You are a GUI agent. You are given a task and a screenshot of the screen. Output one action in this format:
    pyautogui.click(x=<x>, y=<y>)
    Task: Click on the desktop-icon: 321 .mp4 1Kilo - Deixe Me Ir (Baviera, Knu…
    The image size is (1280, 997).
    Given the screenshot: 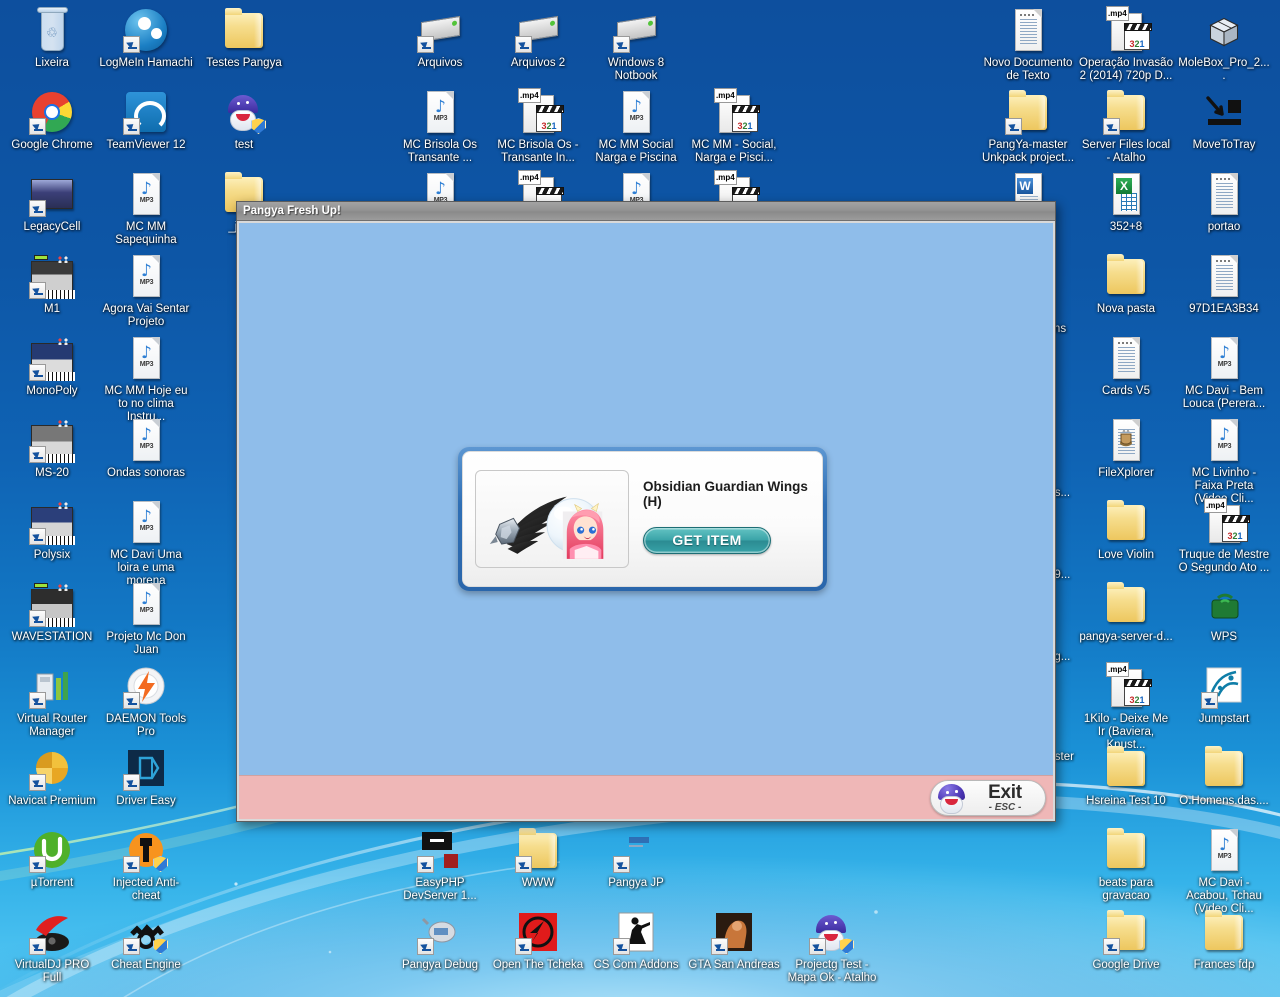 What is the action you would take?
    pyautogui.click(x=1126, y=707)
    